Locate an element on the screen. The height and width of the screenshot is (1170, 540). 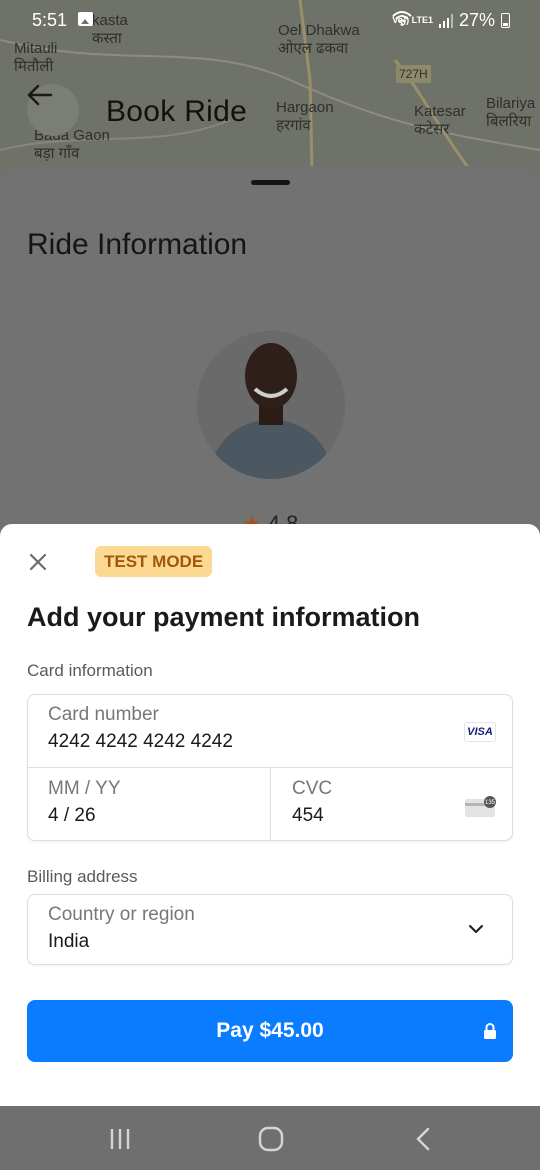
card-info-label: Card information is located at coordinates (90, 670).